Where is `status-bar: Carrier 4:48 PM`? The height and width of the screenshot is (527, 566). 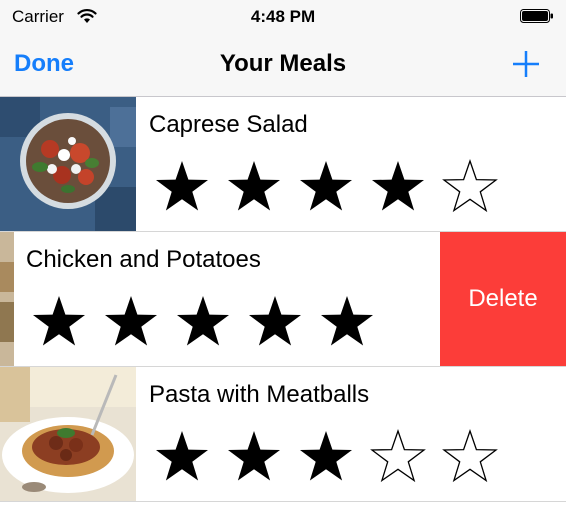 status-bar: Carrier 4:48 PM is located at coordinates (283, 18).